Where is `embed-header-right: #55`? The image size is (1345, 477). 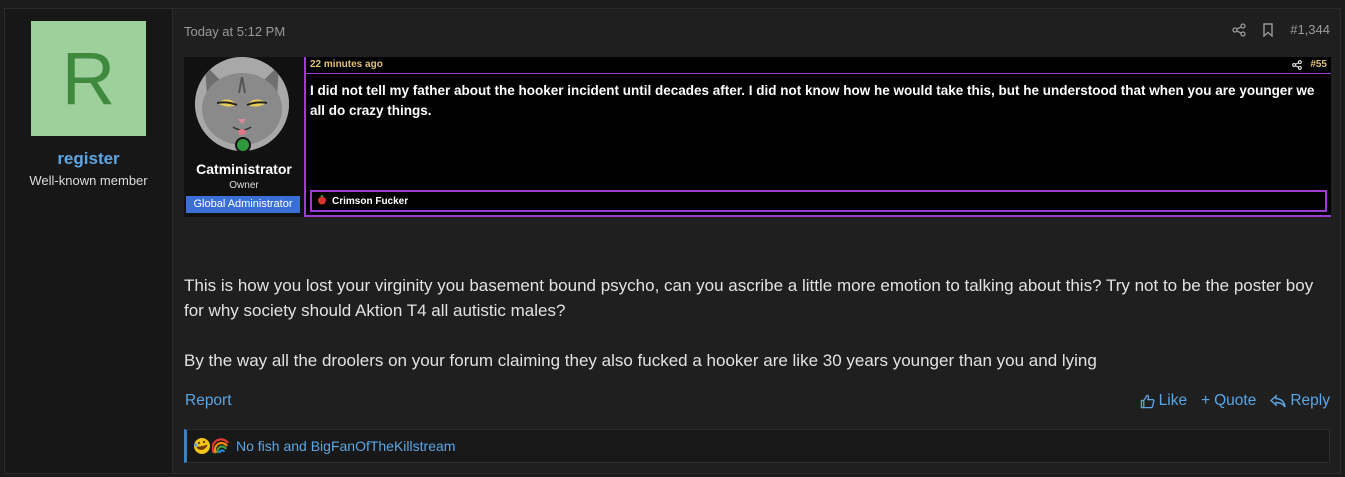
embed-header-right: #55 is located at coordinates (1309, 64).